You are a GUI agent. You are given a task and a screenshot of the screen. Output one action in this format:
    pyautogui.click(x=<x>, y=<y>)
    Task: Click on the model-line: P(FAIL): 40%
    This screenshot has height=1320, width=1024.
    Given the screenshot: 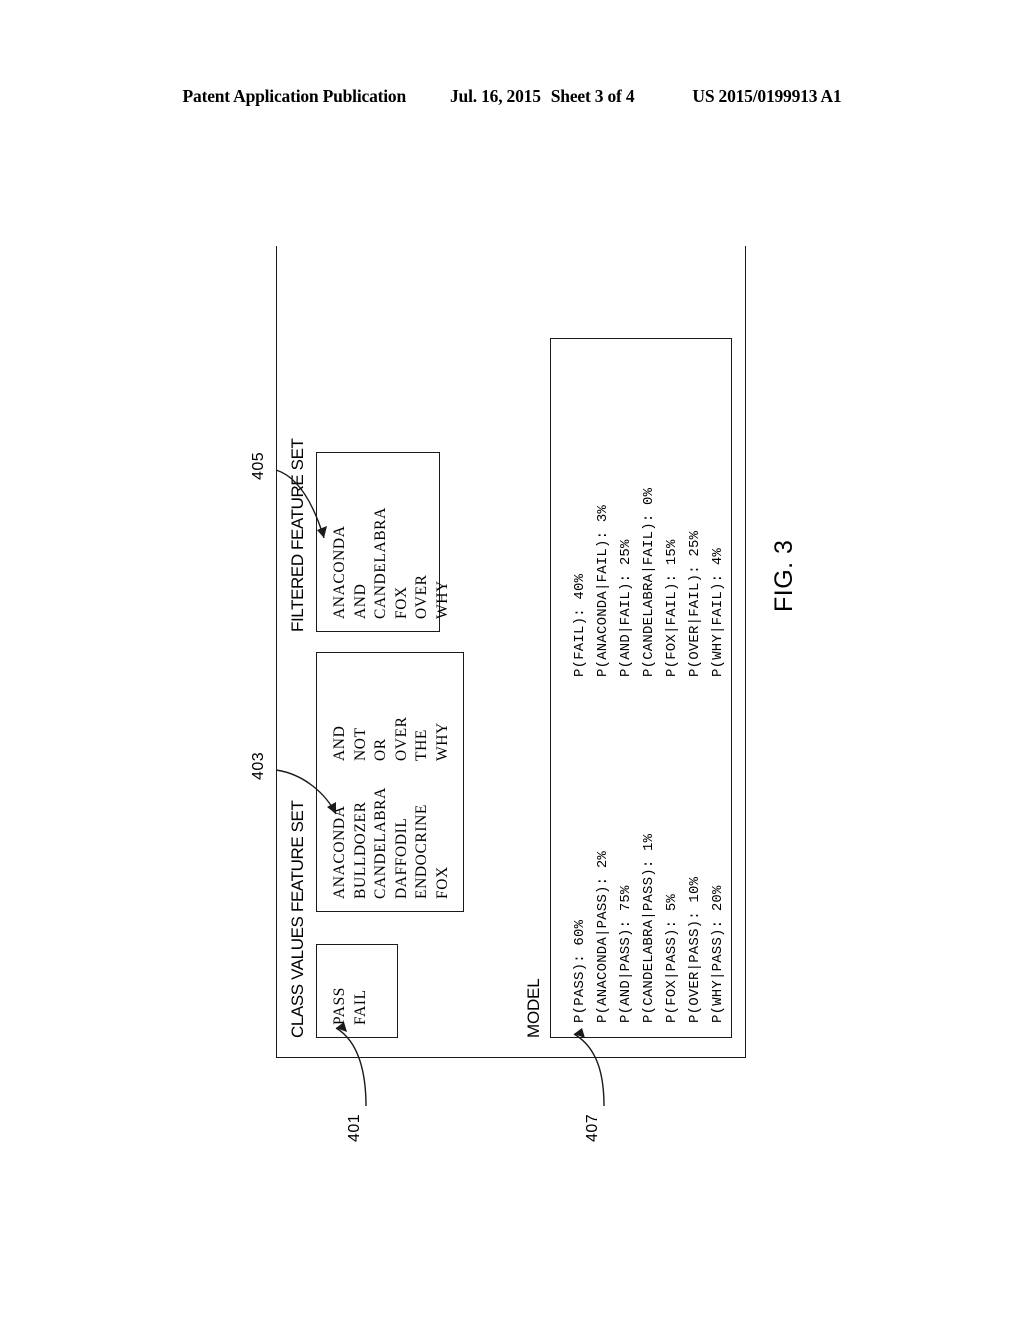 What is the action you would take?
    pyautogui.click(x=580, y=625)
    